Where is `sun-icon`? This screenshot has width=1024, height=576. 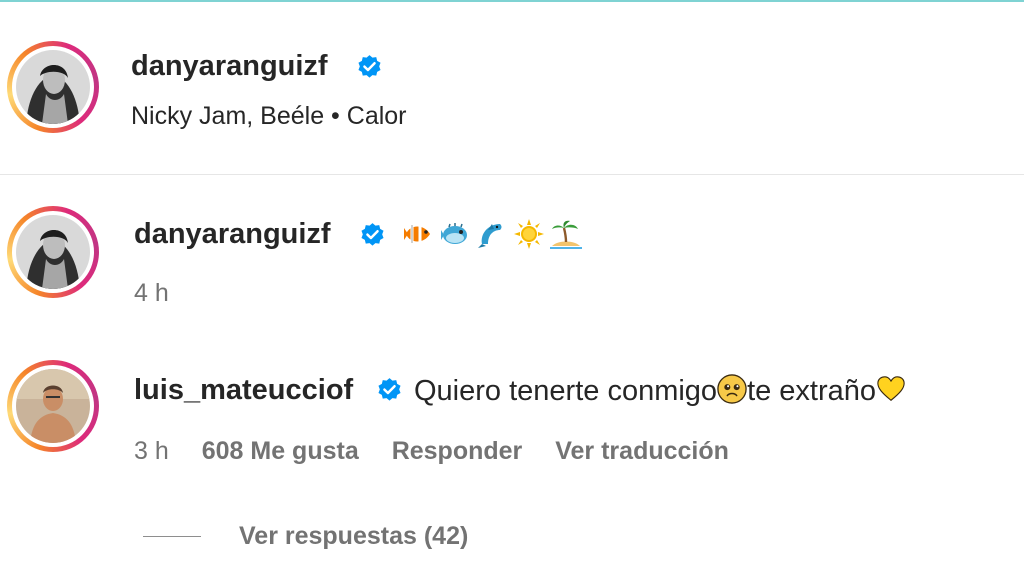
sun-icon is located at coordinates (529, 234).